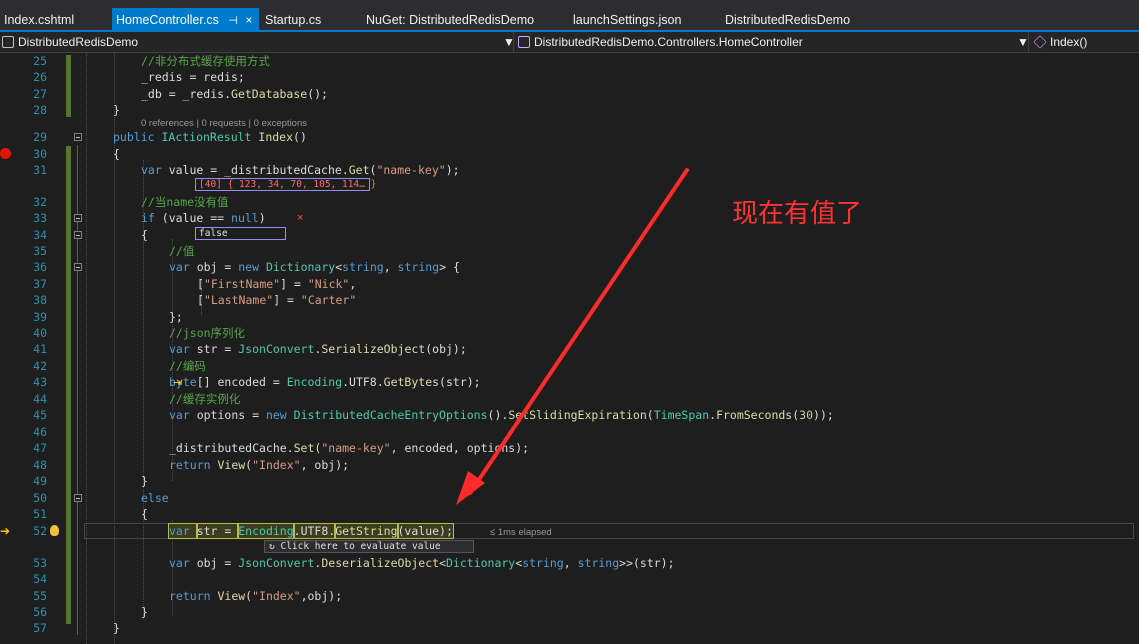 Image resolution: width=1139 pixels, height=644 pixels. I want to click on tab-label: NuGet: DistributedRedisDemo, so click(450, 20).